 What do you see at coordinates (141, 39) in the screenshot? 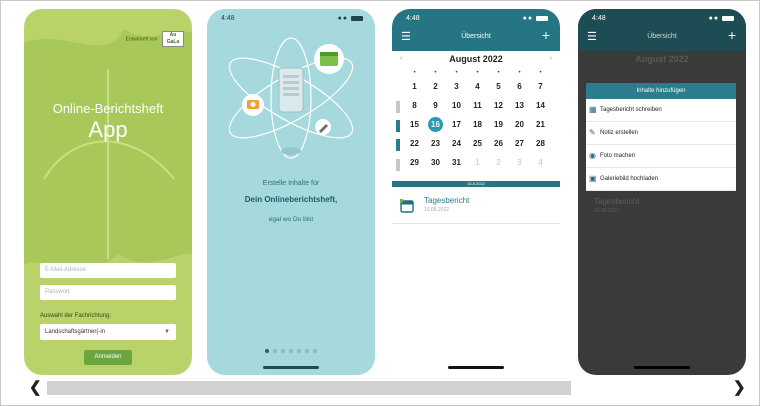
I see `badge-text: Entwickelt von` at bounding box center [141, 39].